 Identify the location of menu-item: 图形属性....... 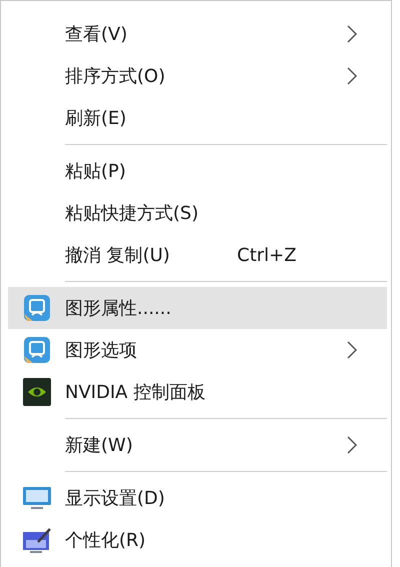
(197, 308).